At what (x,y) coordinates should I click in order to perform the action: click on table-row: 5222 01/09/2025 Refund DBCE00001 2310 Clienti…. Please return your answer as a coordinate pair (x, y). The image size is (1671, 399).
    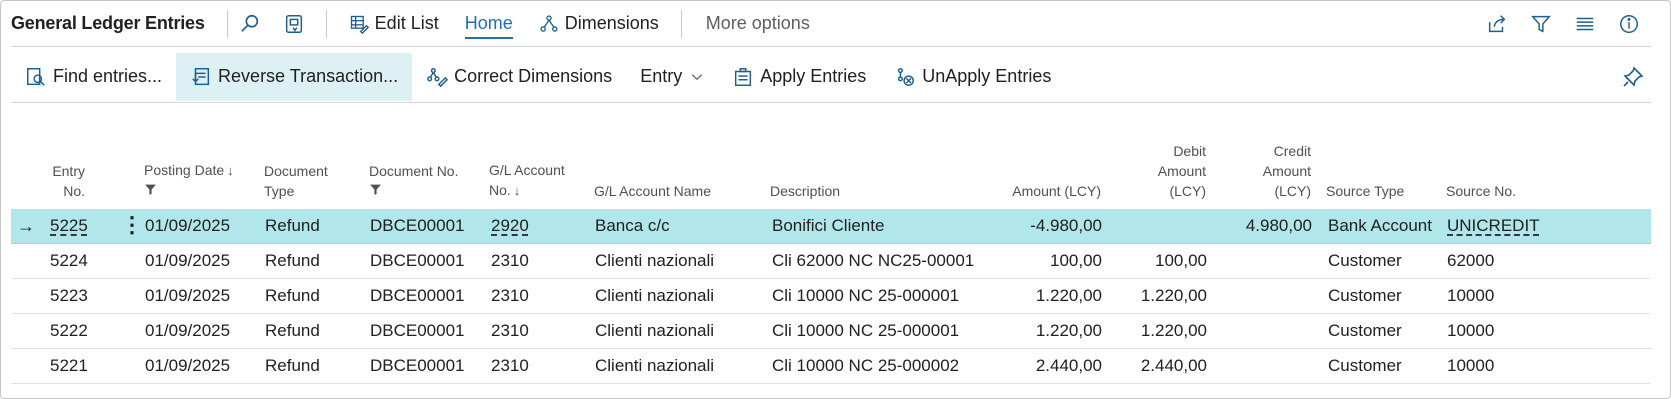
    Looking at the image, I should click on (831, 331).